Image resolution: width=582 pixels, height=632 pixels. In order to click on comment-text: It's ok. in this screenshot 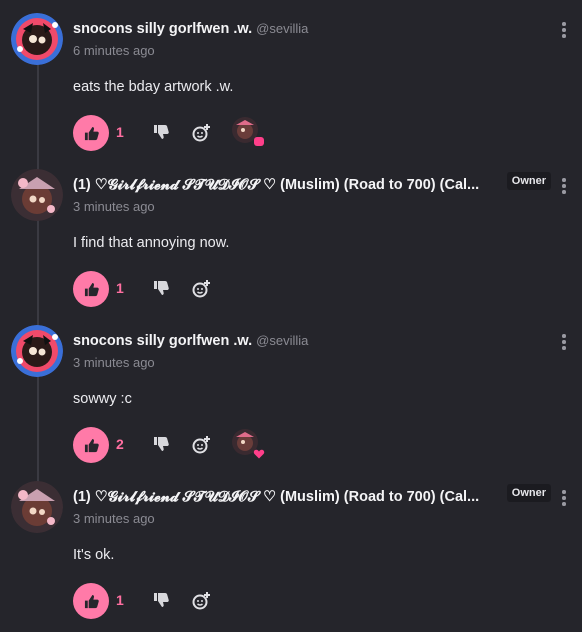, I will do `click(94, 555)`.